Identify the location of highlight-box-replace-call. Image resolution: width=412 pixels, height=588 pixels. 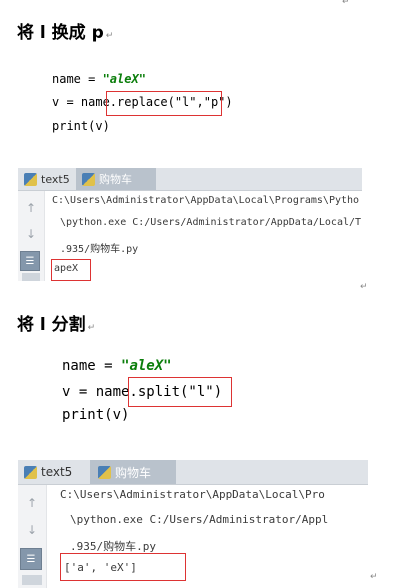
(164, 103).